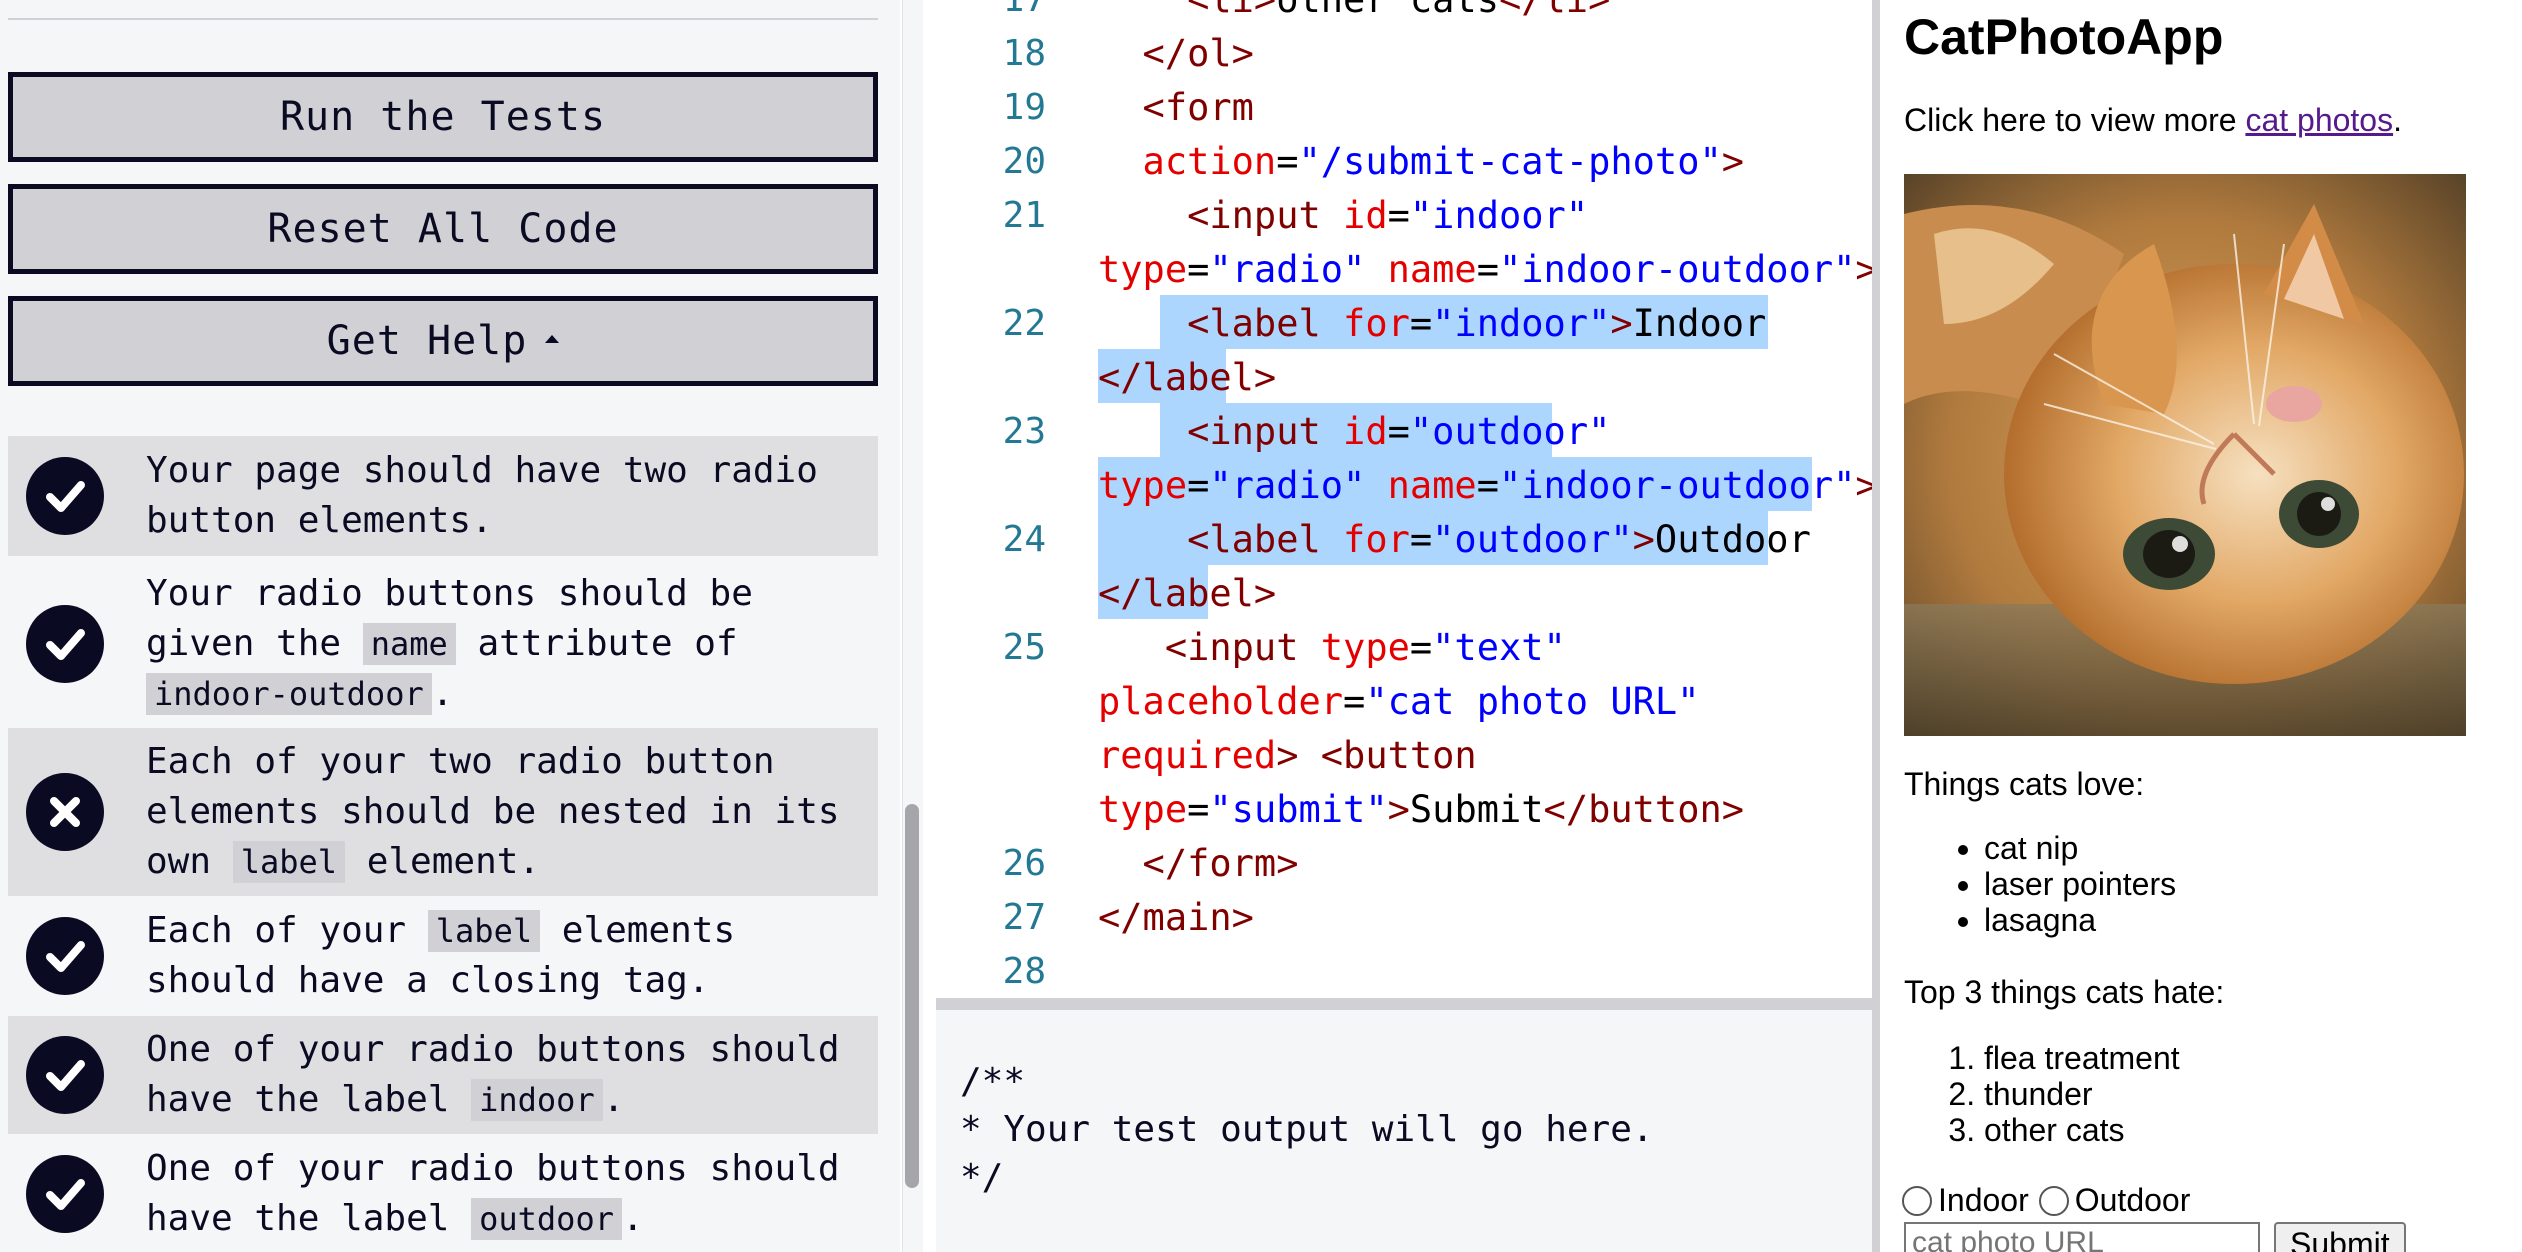  What do you see at coordinates (1983, 1200) in the screenshot?
I see `indoor-radio-label: Indoor` at bounding box center [1983, 1200].